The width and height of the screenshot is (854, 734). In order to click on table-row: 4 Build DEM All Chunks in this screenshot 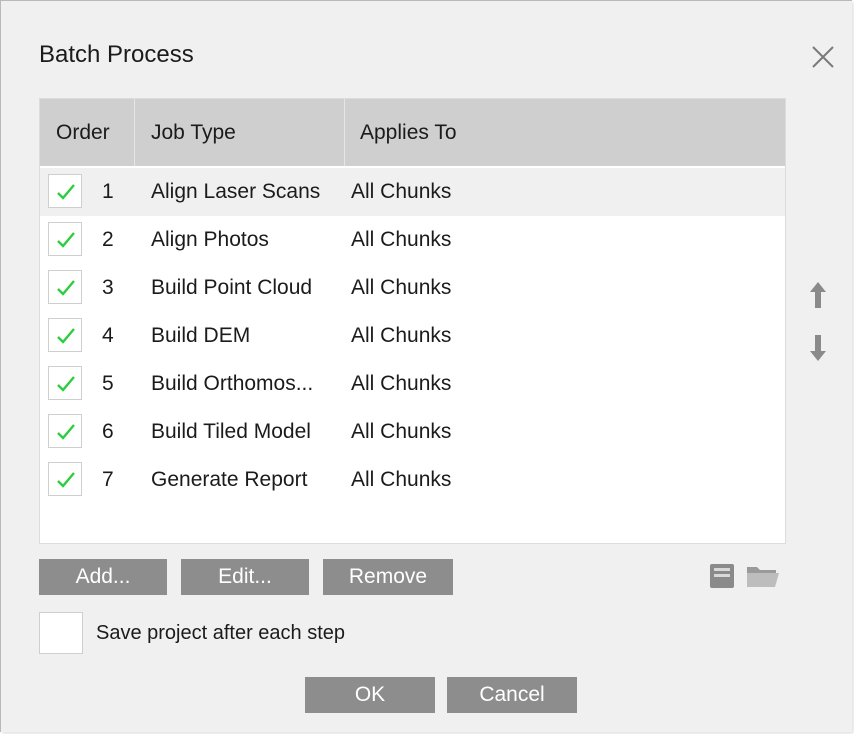, I will do `click(412, 336)`.